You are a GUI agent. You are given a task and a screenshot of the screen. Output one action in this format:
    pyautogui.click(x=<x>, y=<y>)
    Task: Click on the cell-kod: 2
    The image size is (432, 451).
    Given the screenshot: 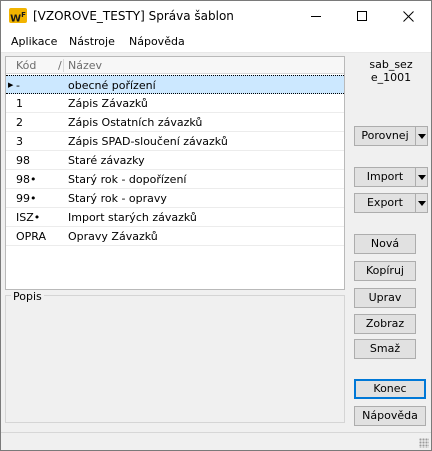 What is the action you would take?
    pyautogui.click(x=19, y=122)
    